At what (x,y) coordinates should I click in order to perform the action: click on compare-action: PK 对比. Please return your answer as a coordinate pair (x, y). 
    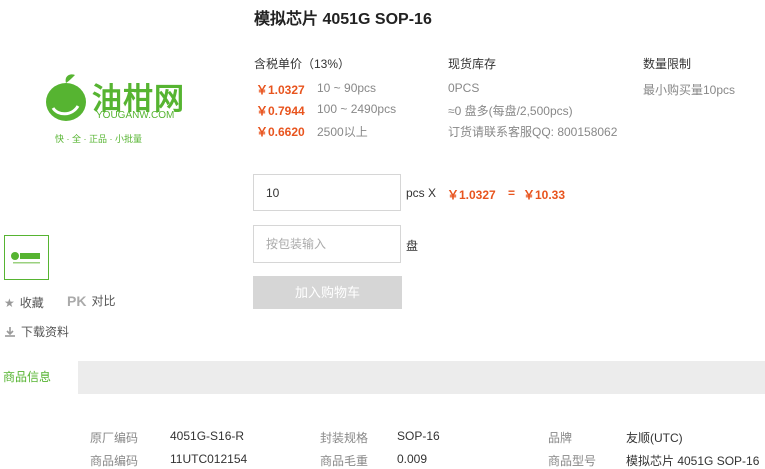
    Looking at the image, I should click on (91, 300).